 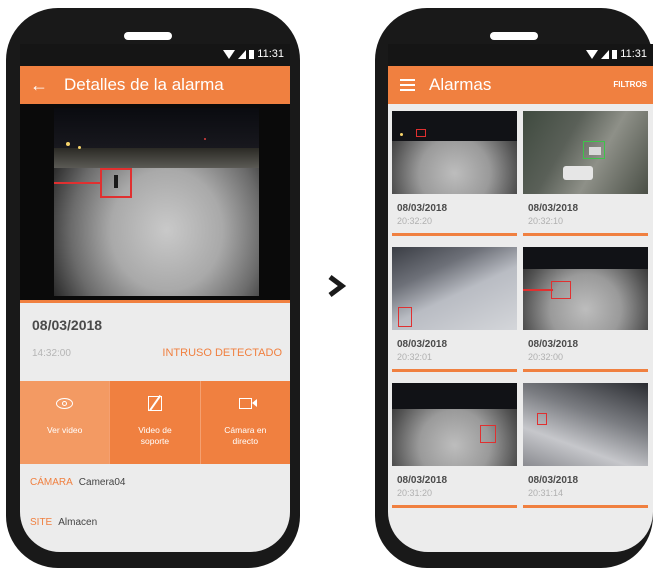 What do you see at coordinates (630, 84) in the screenshot?
I see `filters-button: FILTROS` at bounding box center [630, 84].